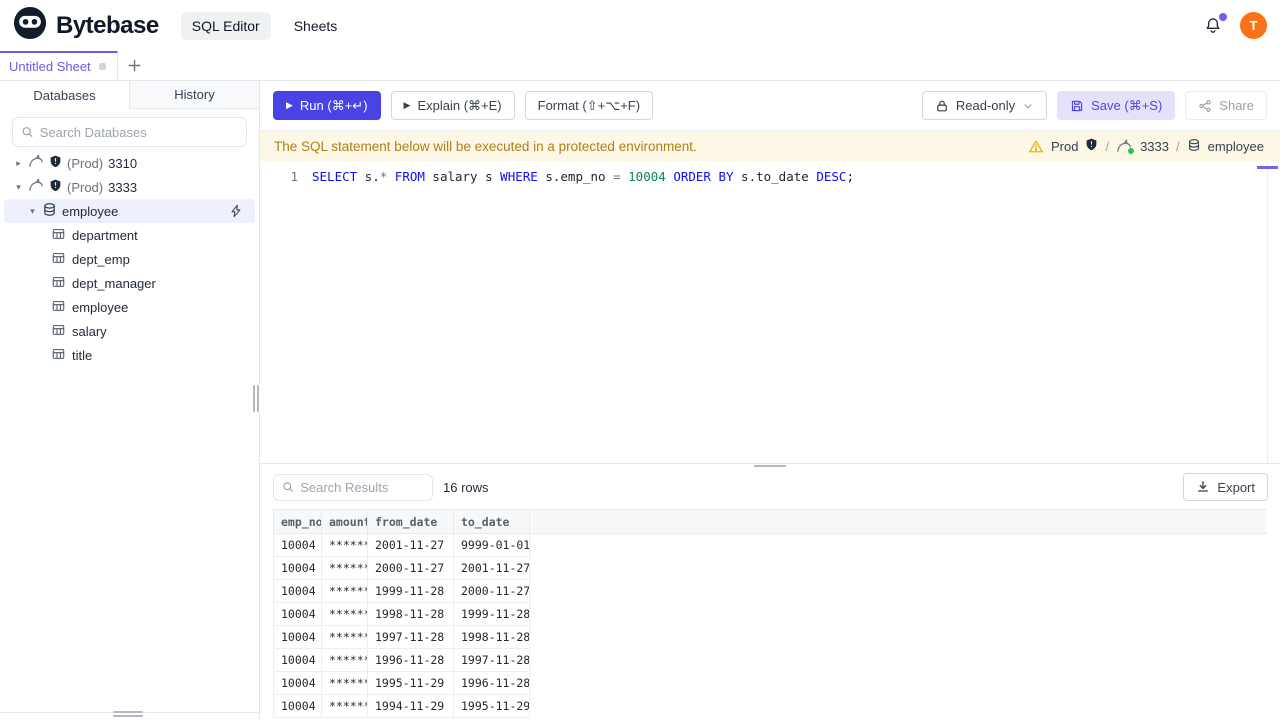 The height and width of the screenshot is (720, 1280). I want to click on instance-prod-3333: ▾ (Prod) 3333, so click(129, 187).